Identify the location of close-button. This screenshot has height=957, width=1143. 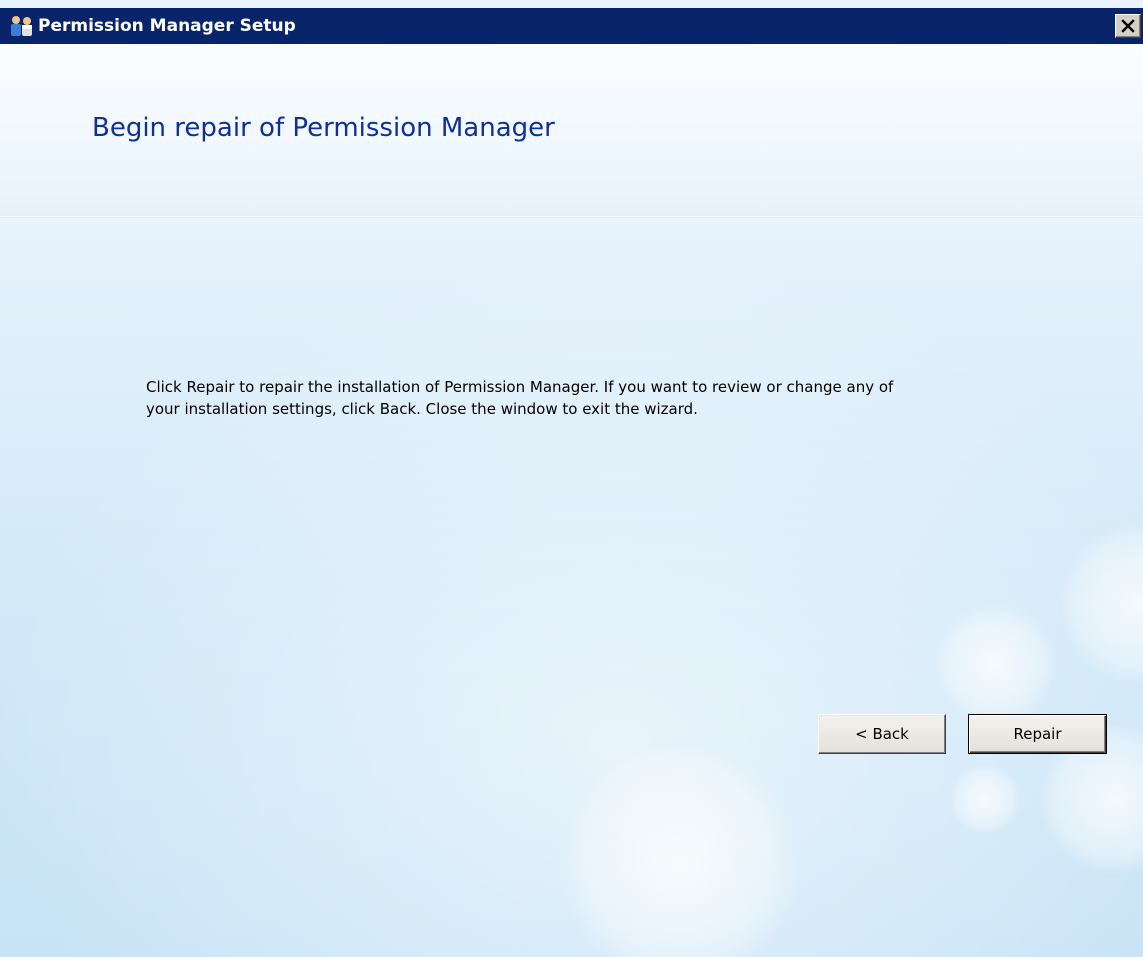
(1128, 26).